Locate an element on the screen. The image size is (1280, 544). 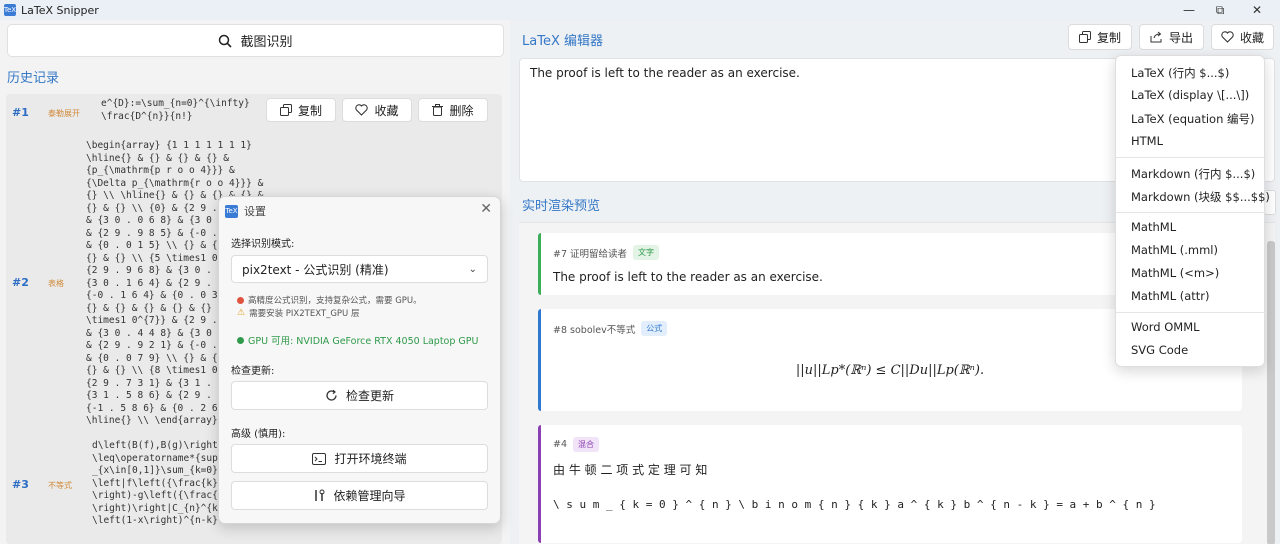
capture-button: 截图识别 is located at coordinates (255, 40).